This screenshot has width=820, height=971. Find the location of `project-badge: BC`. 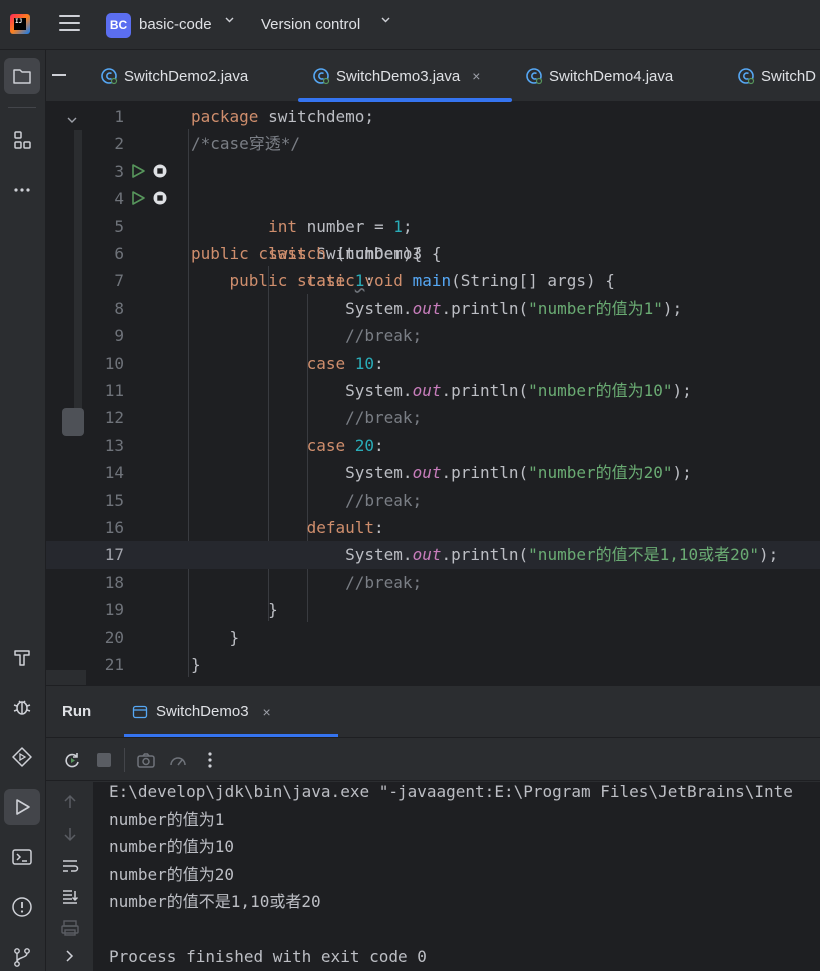

project-badge: BC is located at coordinates (118, 25).